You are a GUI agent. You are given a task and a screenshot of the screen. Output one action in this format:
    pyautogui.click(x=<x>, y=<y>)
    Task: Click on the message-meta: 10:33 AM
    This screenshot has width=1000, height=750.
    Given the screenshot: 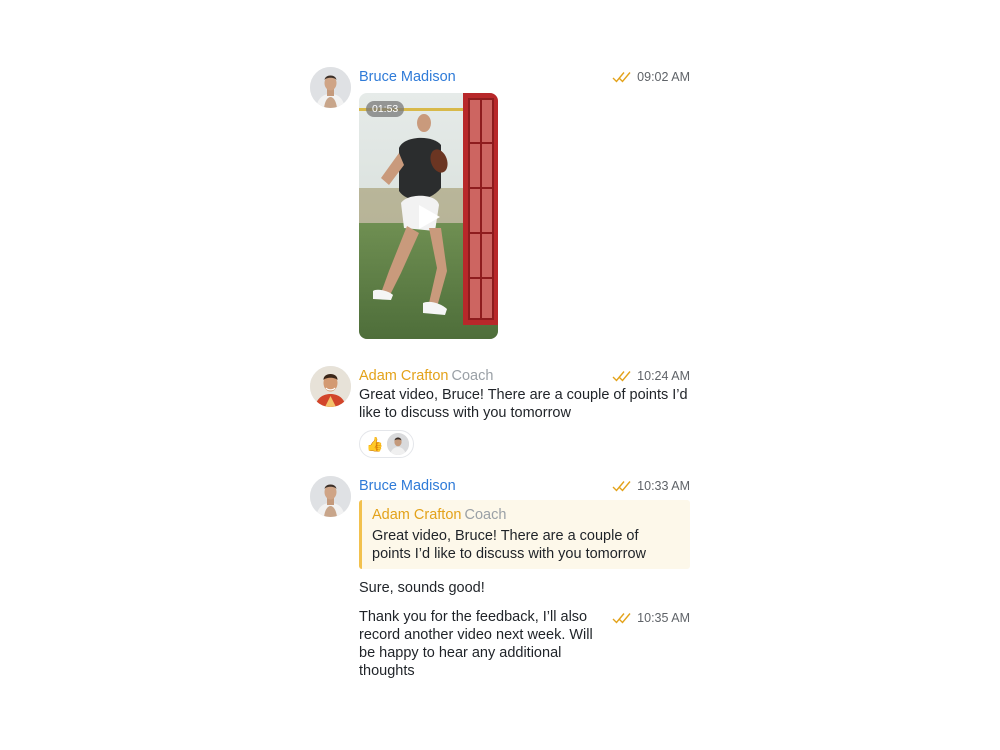 What is the action you would take?
    pyautogui.click(x=651, y=486)
    